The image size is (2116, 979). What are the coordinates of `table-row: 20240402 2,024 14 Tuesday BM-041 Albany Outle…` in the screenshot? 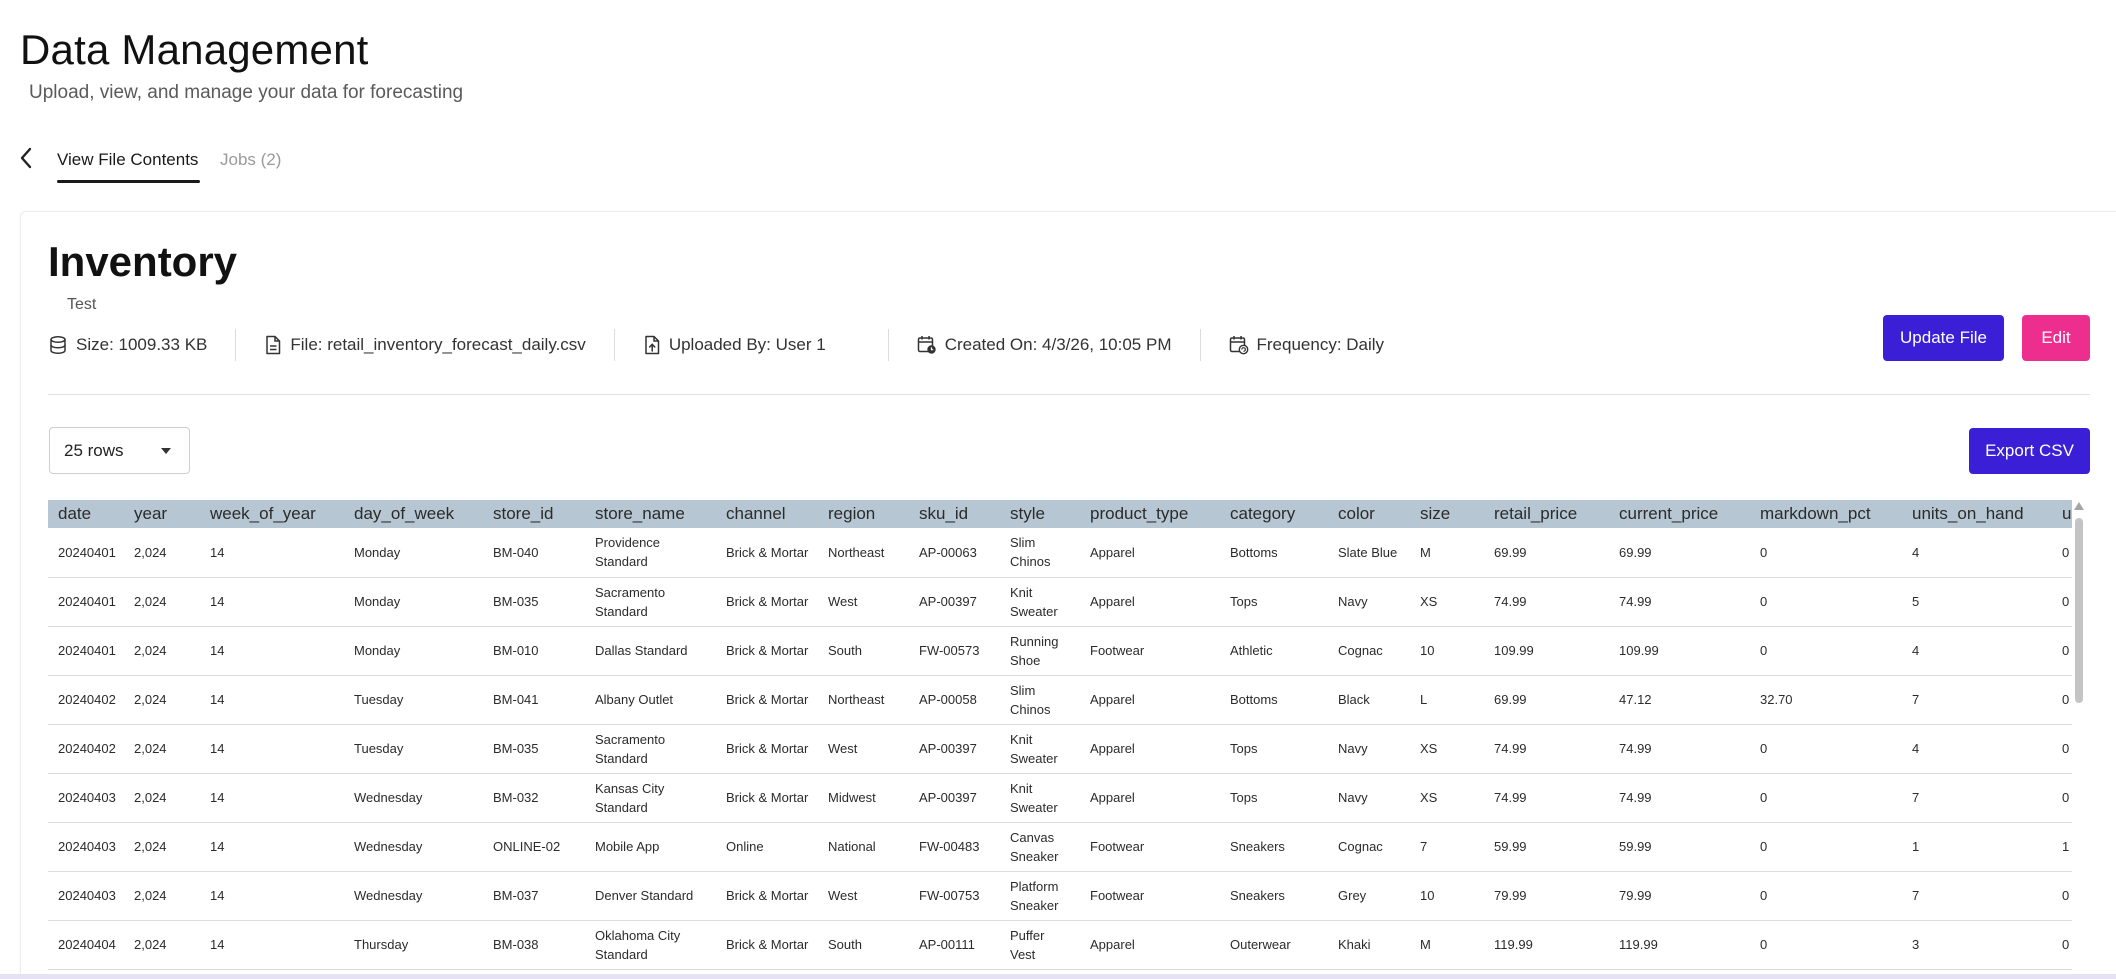 It's located at (1060, 700).